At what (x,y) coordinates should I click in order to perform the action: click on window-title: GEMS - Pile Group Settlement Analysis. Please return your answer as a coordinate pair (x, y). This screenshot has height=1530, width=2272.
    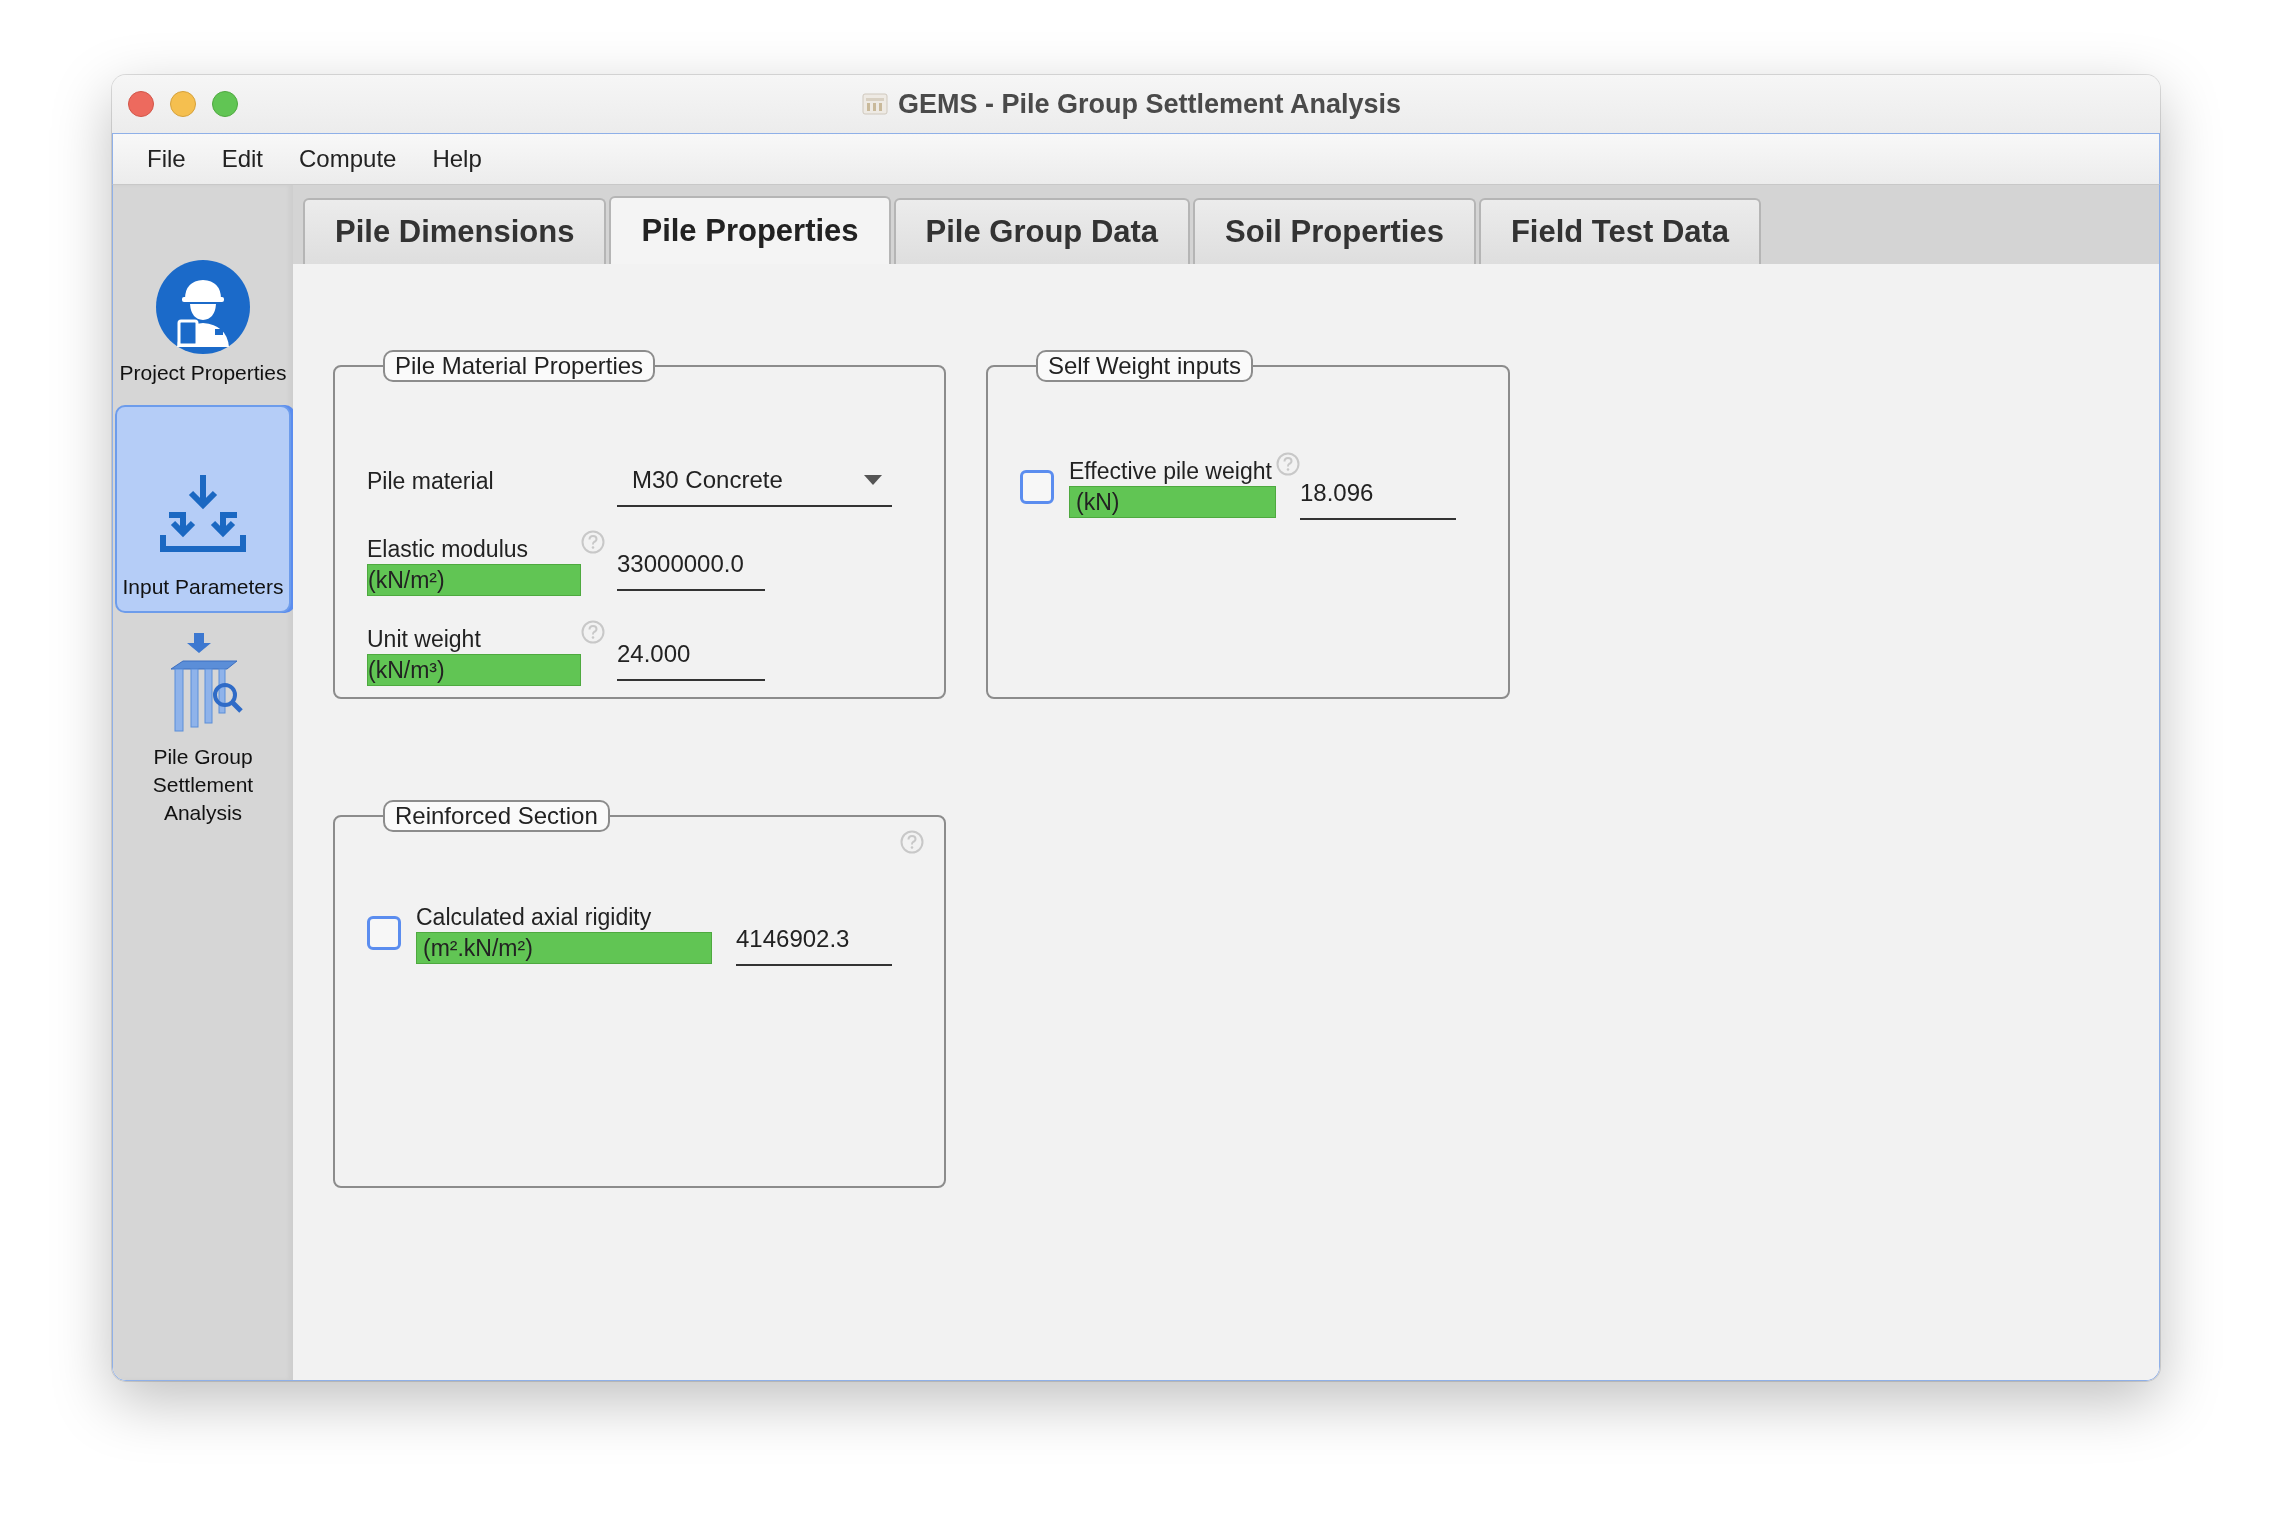
    Looking at the image, I should click on (1150, 104).